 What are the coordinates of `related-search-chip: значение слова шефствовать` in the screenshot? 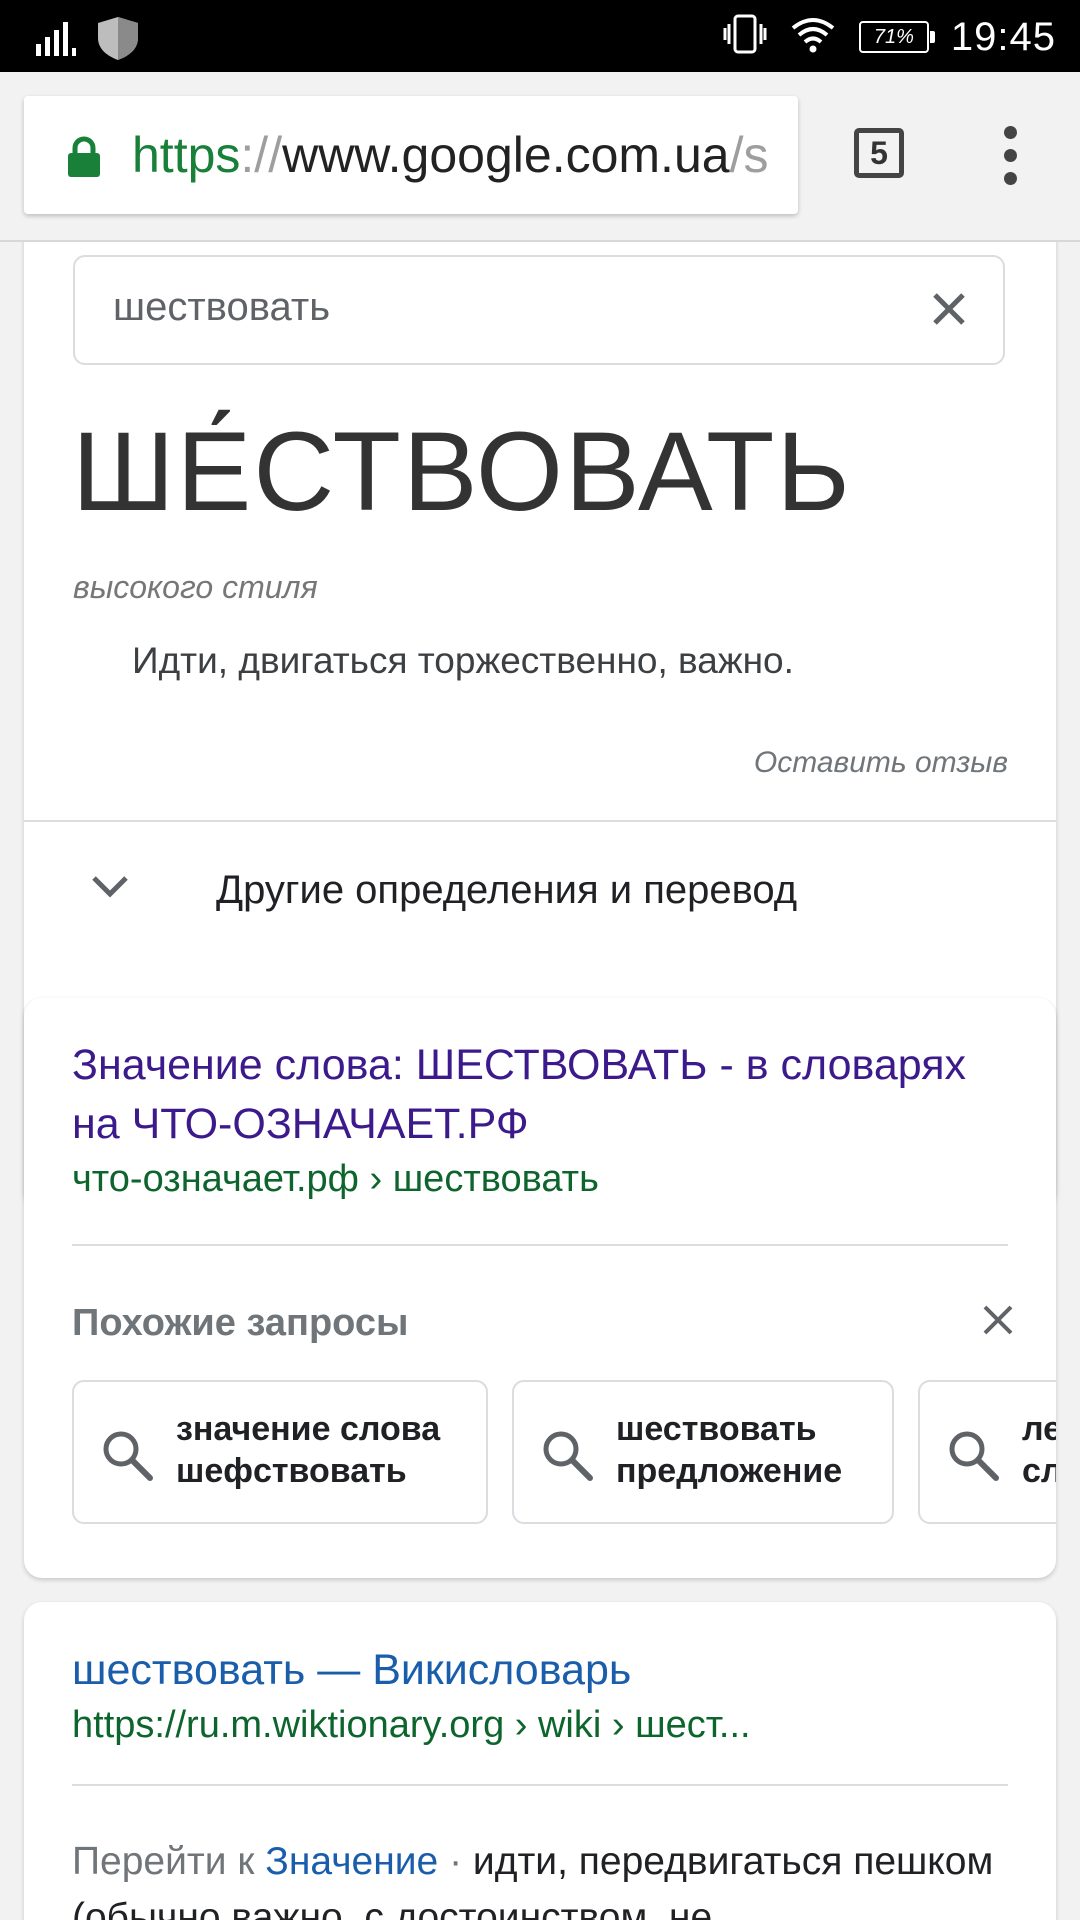 It's located at (280, 1452).